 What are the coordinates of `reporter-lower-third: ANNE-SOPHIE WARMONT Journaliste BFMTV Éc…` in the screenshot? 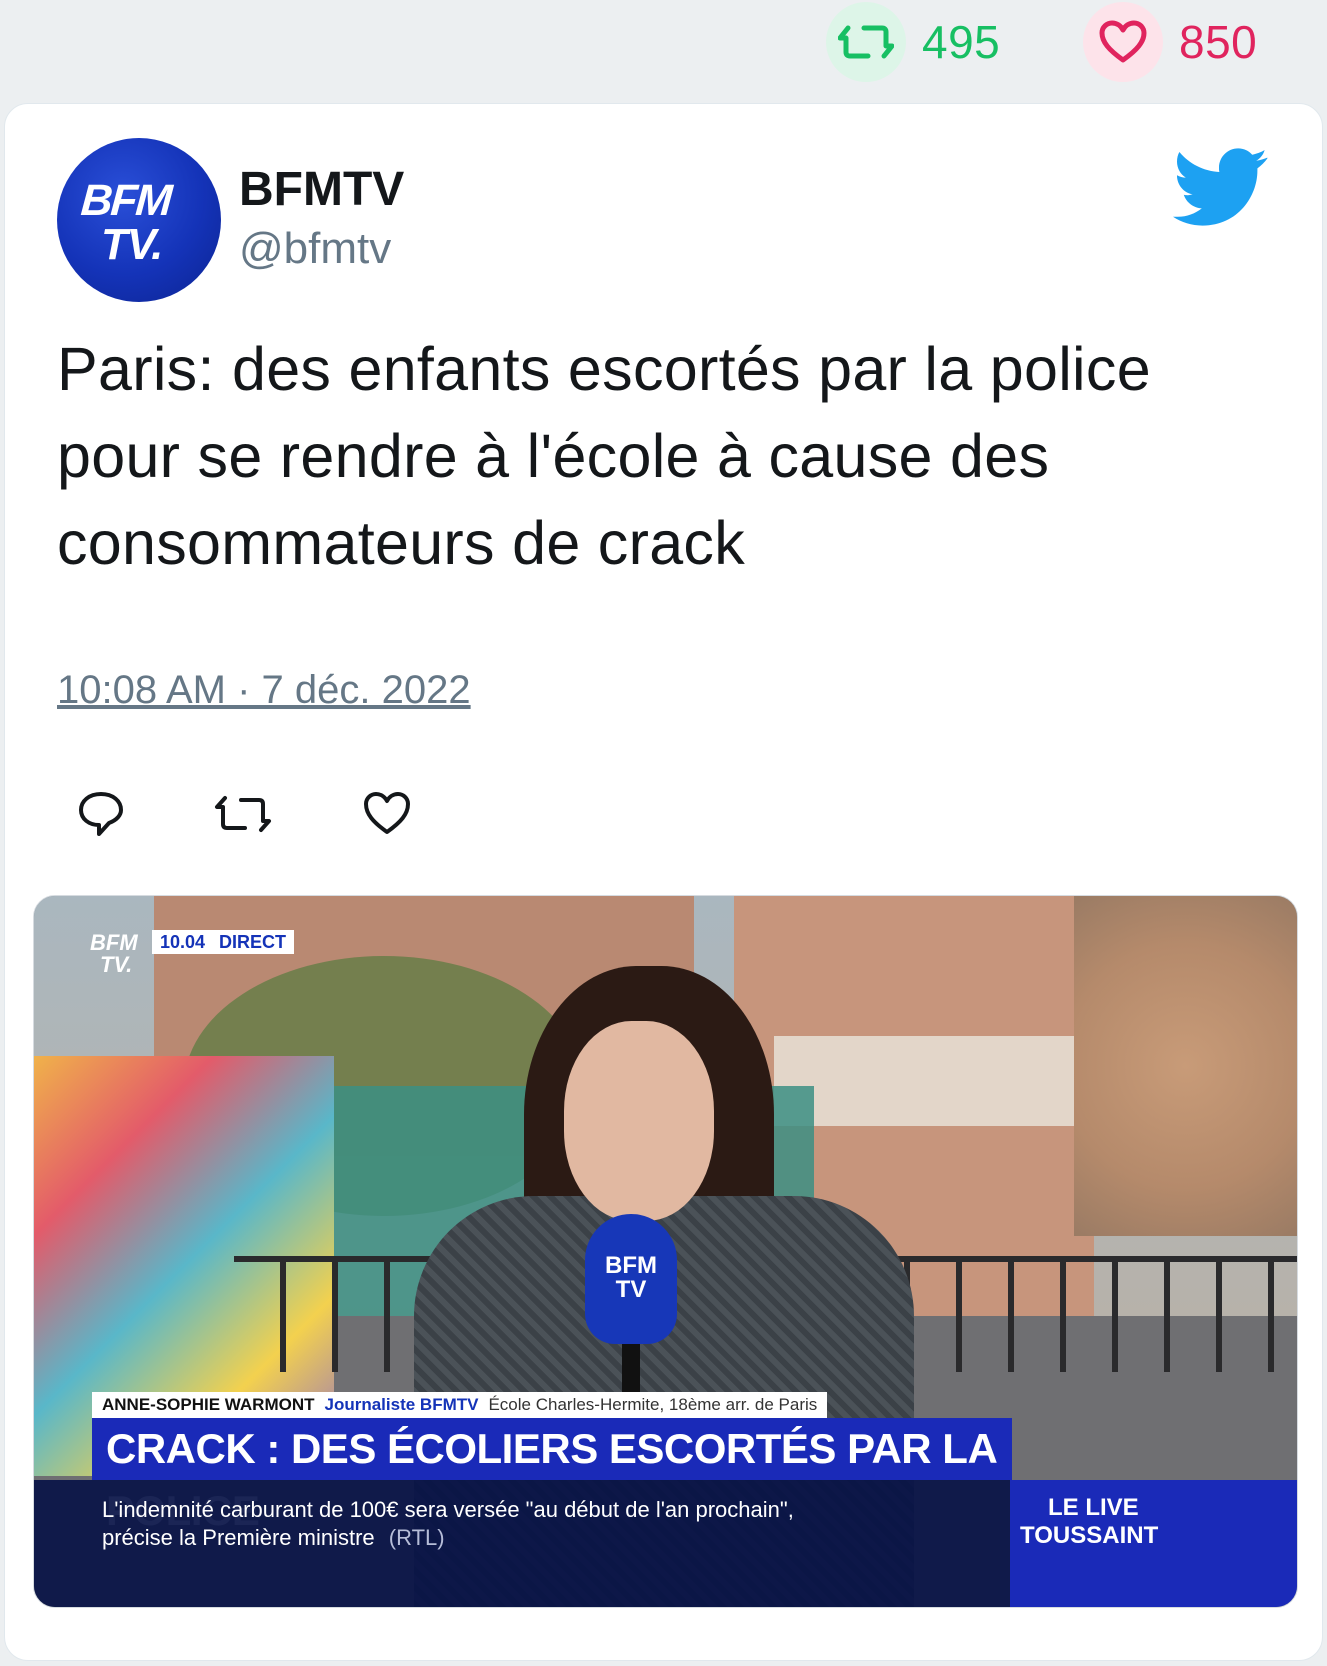 It's located at (460, 1405).